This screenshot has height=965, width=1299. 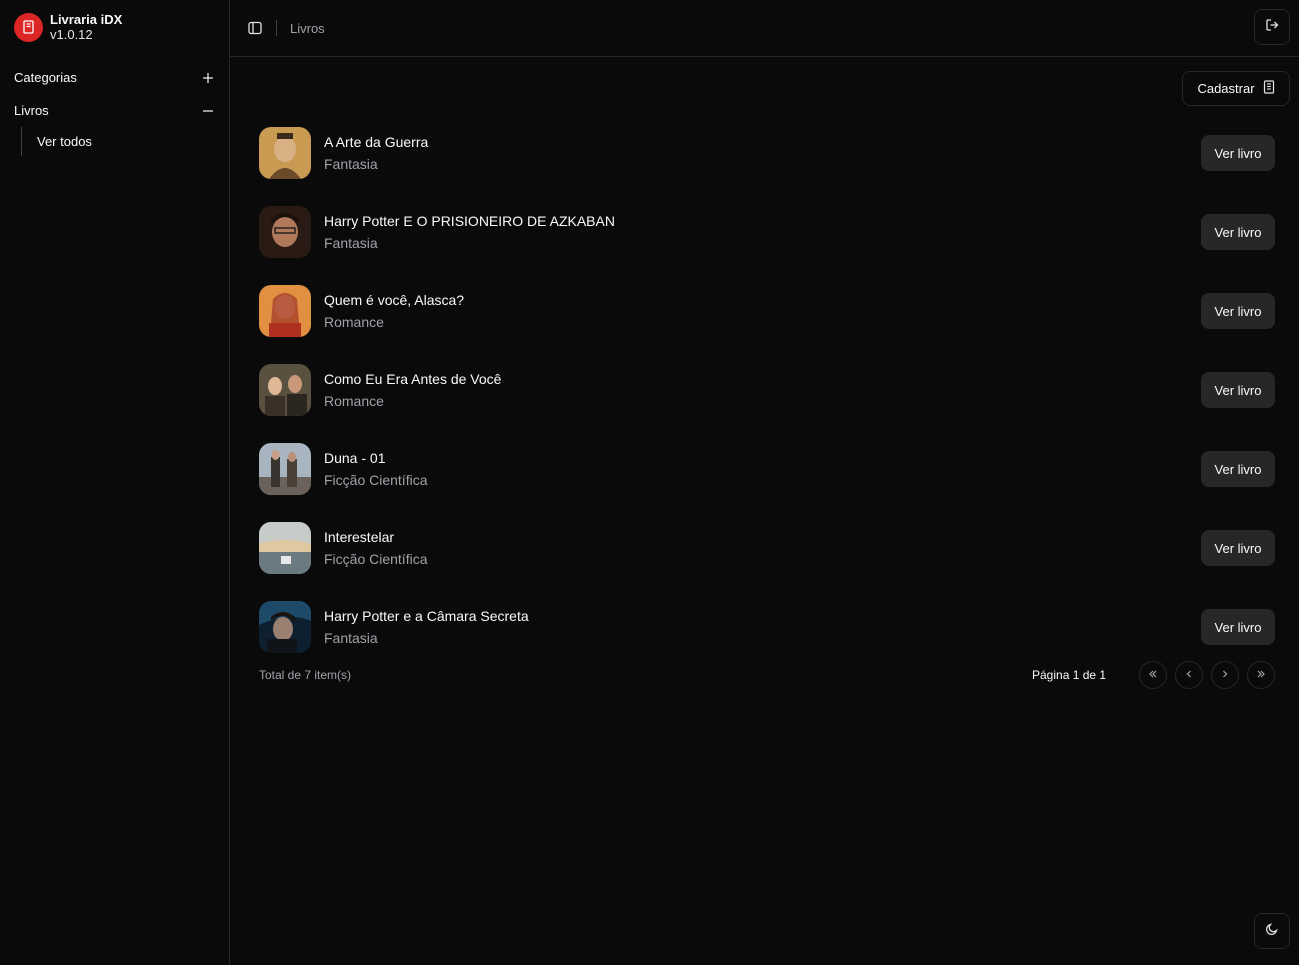 What do you see at coordinates (307, 28) in the screenshot?
I see `breadcrumb: Livros` at bounding box center [307, 28].